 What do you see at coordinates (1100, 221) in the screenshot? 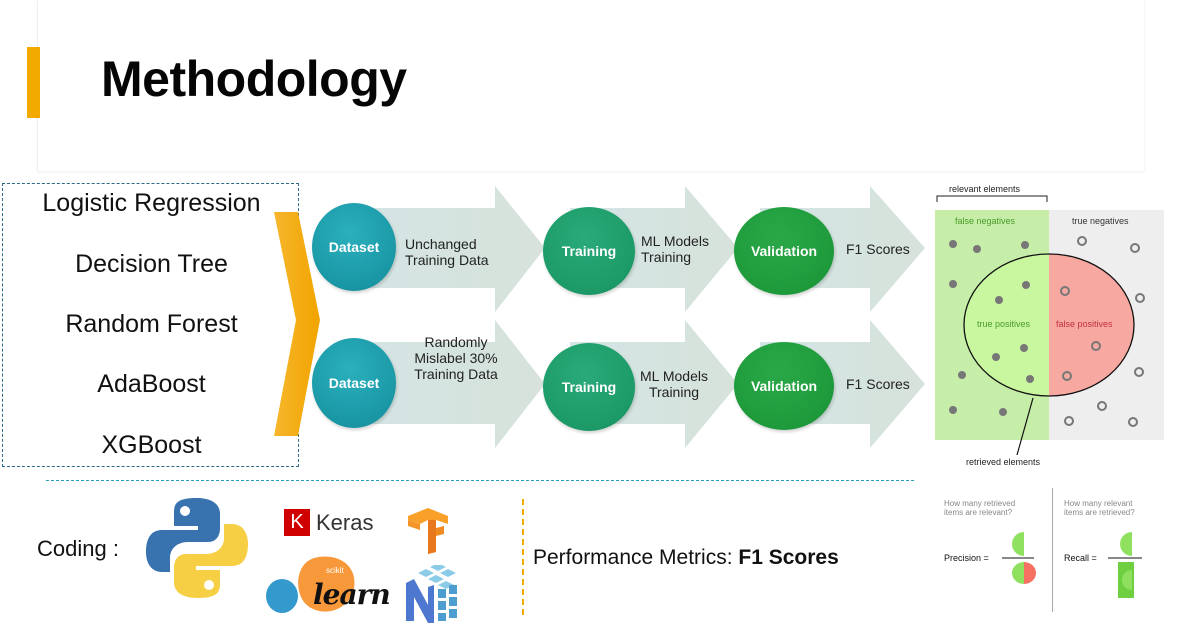
I see `true-negatives-label: true negatives` at bounding box center [1100, 221].